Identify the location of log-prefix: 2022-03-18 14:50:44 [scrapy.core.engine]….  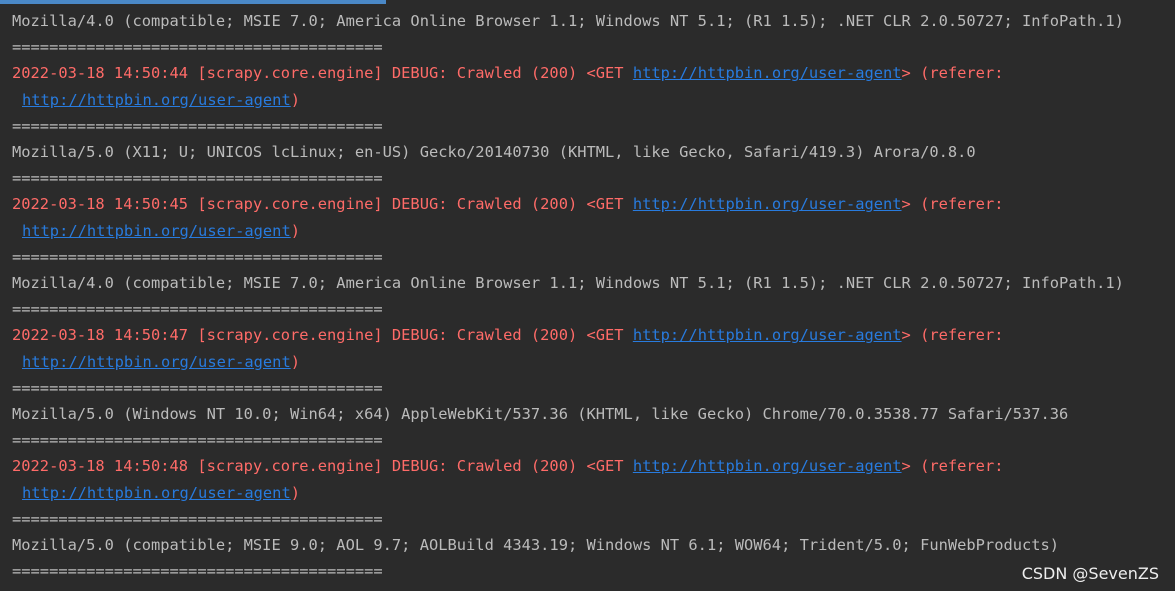
(322, 73).